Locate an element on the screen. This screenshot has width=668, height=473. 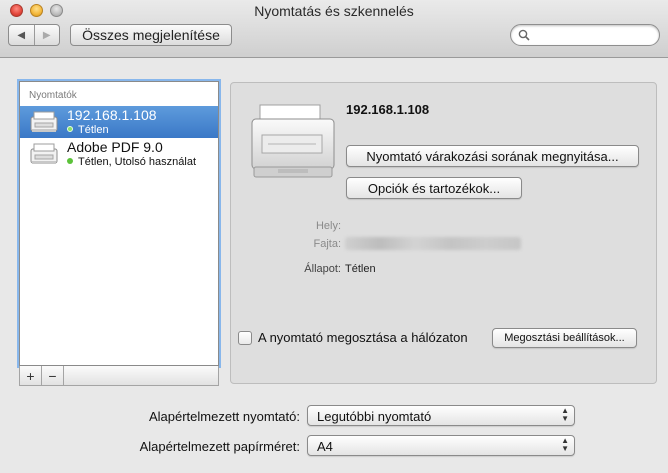
printer-list-item-adobe-pdf: Adobe PDF 9.0 Tétlen, Utolsó használat is located at coordinates (119, 154).